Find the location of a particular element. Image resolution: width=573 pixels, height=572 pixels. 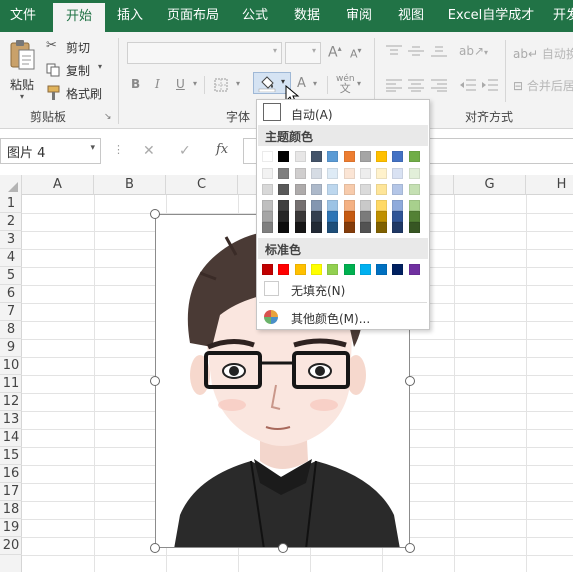

tab-insert: 插入 is located at coordinates (130, 16).